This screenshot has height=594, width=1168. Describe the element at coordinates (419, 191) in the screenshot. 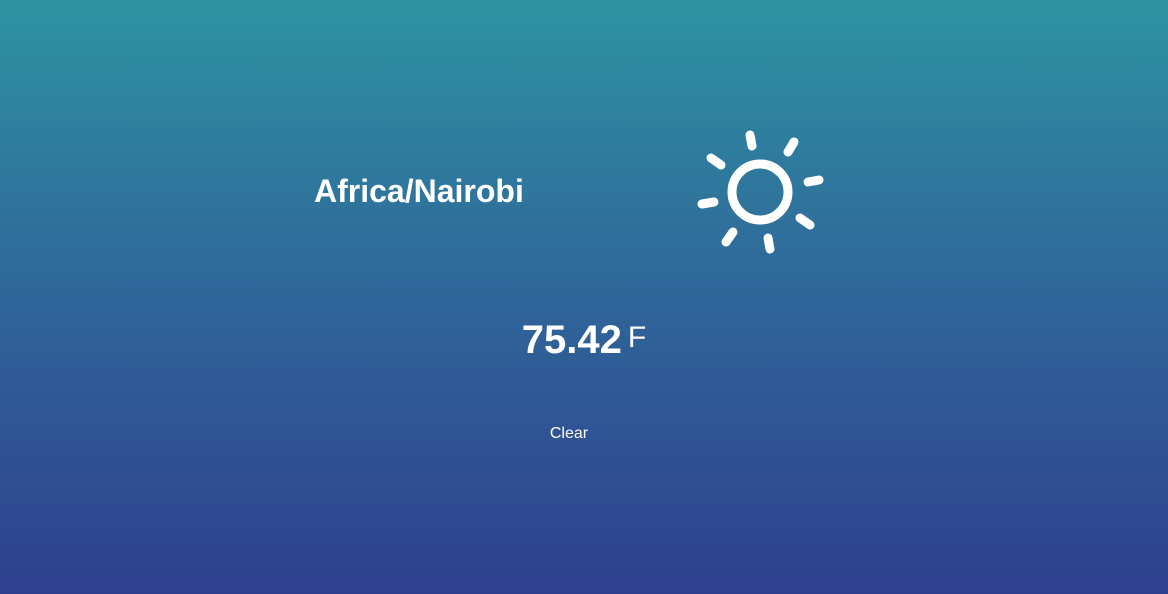

I see `timezone-label: Africa/Nairobi` at that location.